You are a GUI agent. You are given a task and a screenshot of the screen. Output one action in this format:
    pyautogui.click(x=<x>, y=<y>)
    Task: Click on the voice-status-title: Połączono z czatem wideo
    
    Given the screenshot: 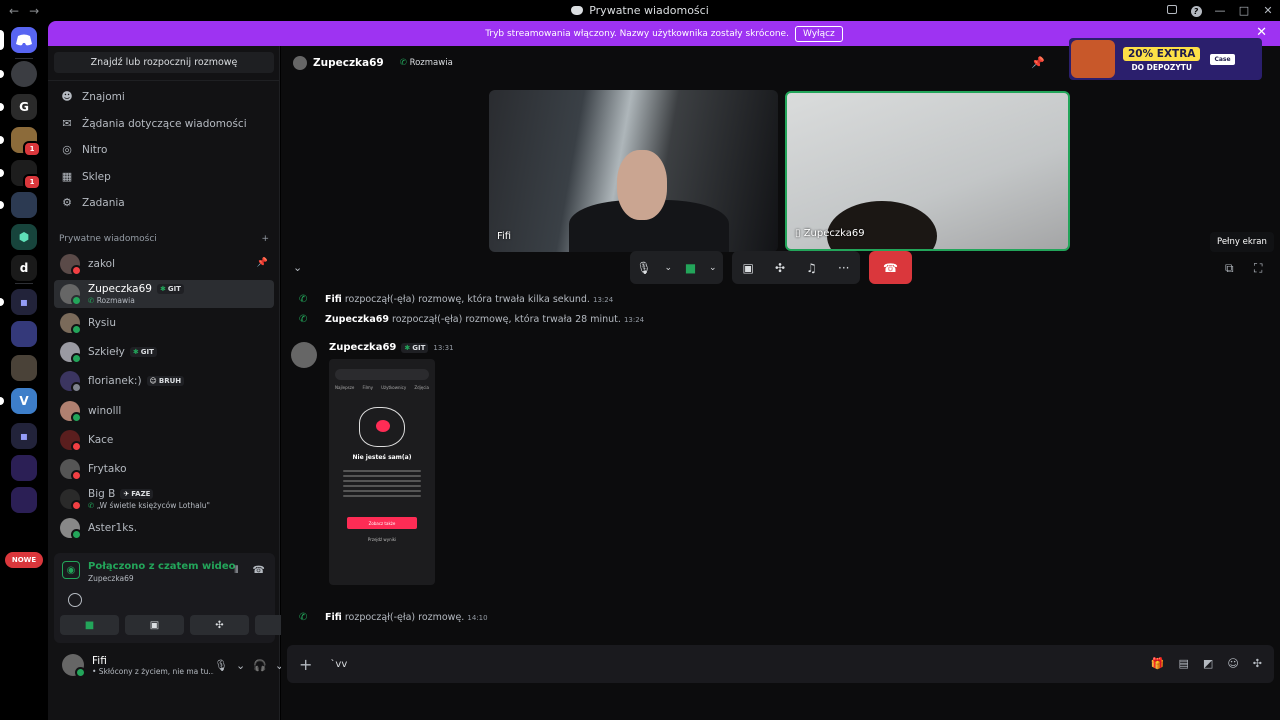 What is the action you would take?
    pyautogui.click(x=162, y=566)
    